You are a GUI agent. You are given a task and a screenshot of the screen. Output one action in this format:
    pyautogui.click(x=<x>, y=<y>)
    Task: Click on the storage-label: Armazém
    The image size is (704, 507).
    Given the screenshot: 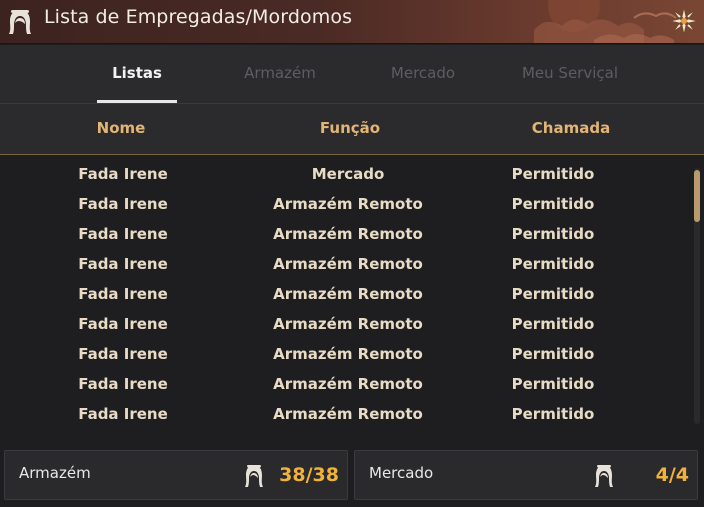 What is the action you would take?
    pyautogui.click(x=55, y=473)
    